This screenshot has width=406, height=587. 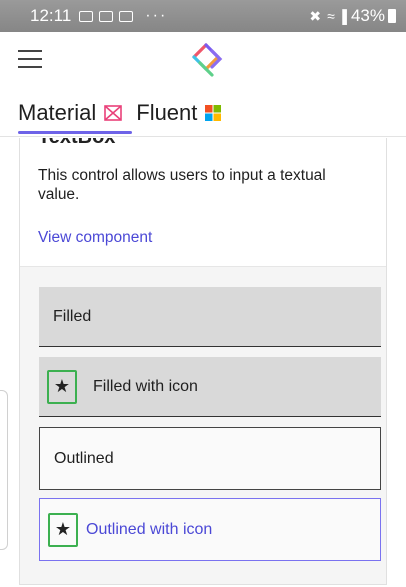 I want to click on outlined-textbox-label: Outlined, so click(x=84, y=458).